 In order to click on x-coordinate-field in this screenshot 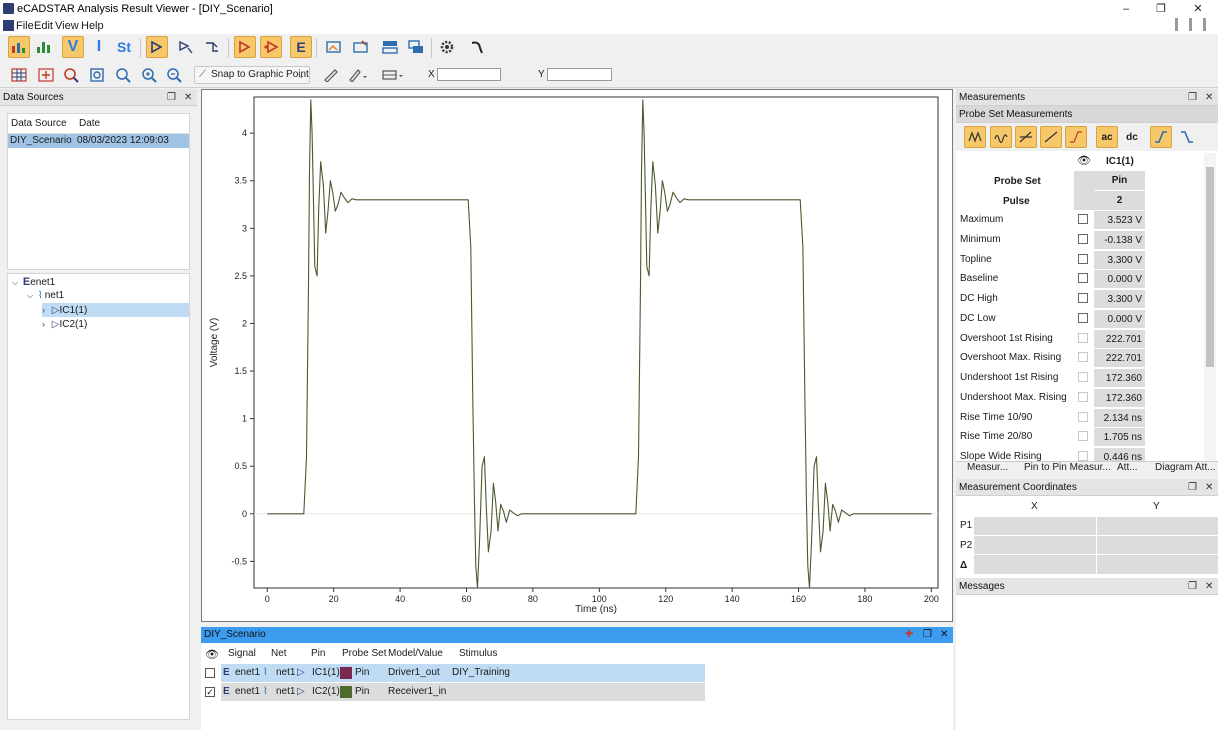, I will do `click(469, 74)`.